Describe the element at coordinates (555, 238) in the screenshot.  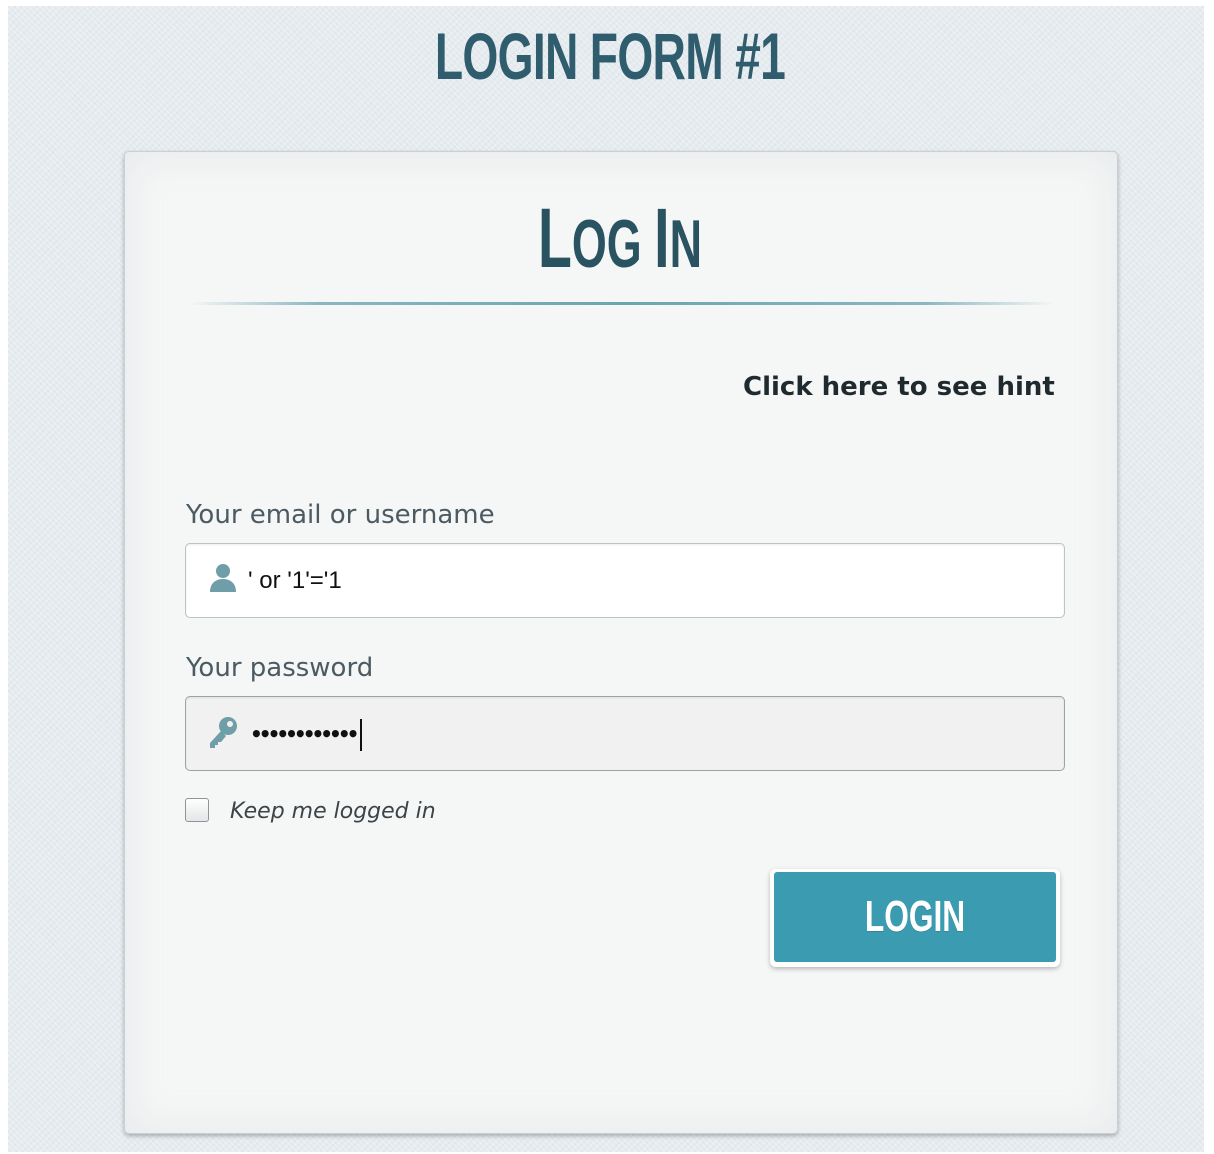
I see `card-title-first-letter: L` at that location.